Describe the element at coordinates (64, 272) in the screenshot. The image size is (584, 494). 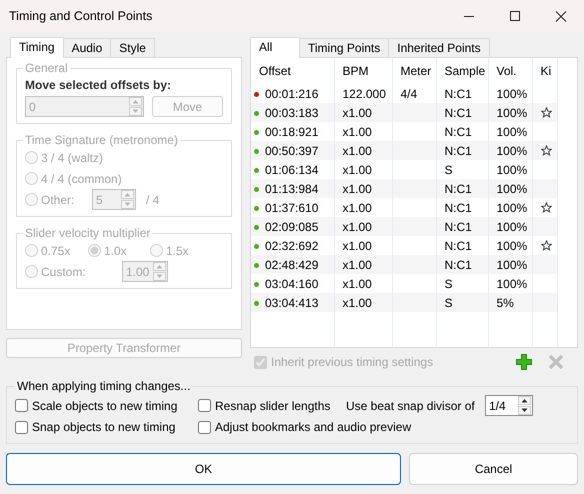
I see `radio-label: Custom:` at that location.